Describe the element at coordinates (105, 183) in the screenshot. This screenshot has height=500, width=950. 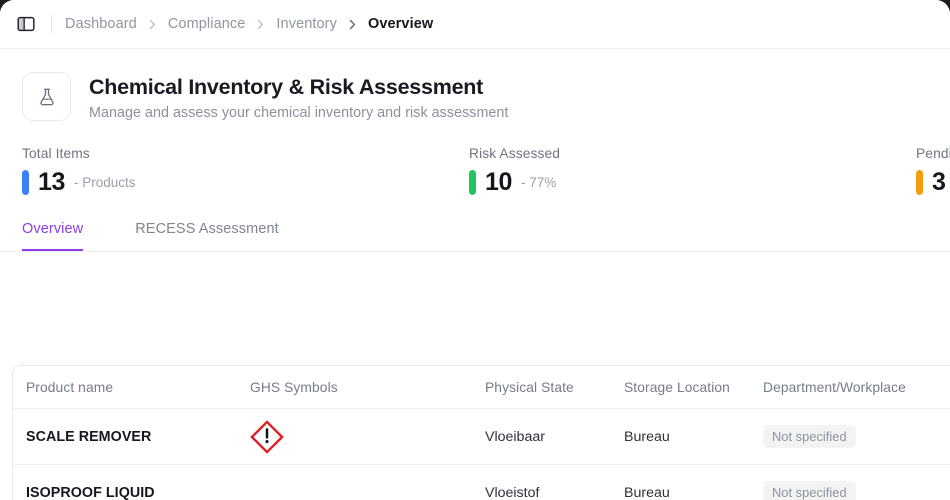
I see `stat-meta: - Products` at that location.